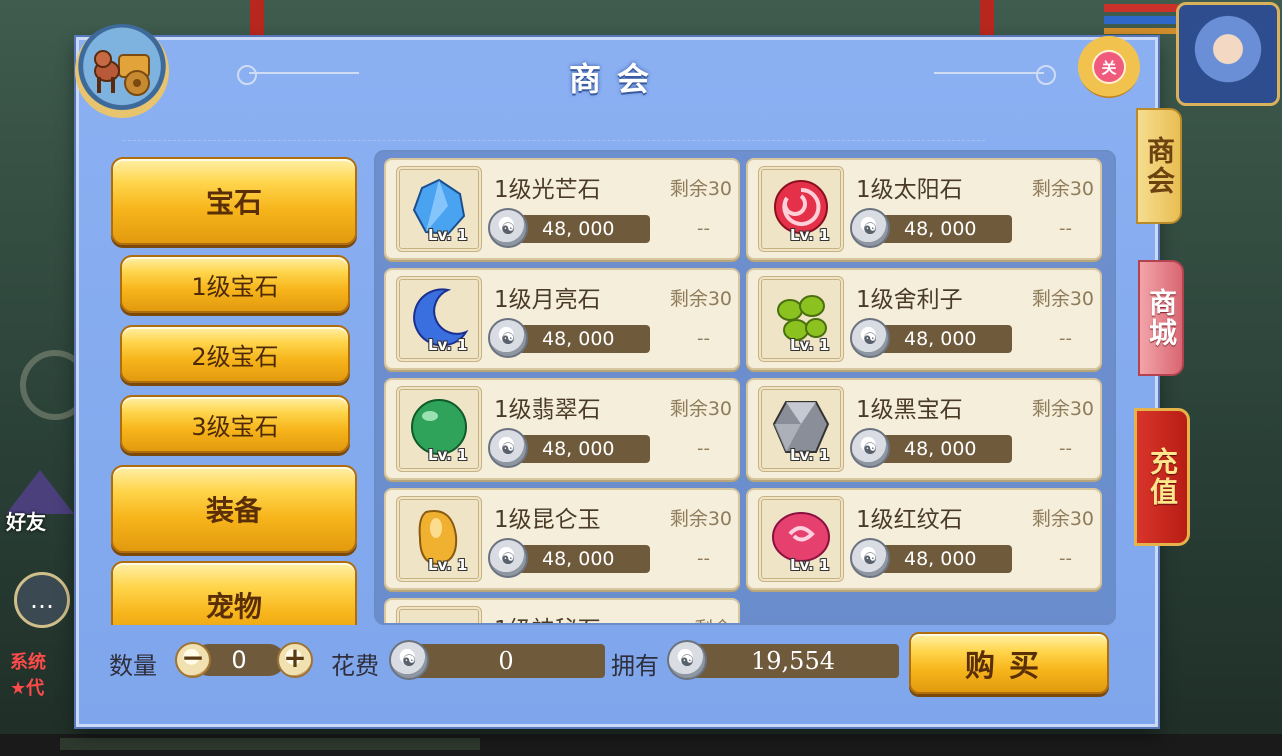  I want to click on item-card: Lv. 1 1级太阳石 剩余30 48, 000 ☯ --, so click(924, 209).